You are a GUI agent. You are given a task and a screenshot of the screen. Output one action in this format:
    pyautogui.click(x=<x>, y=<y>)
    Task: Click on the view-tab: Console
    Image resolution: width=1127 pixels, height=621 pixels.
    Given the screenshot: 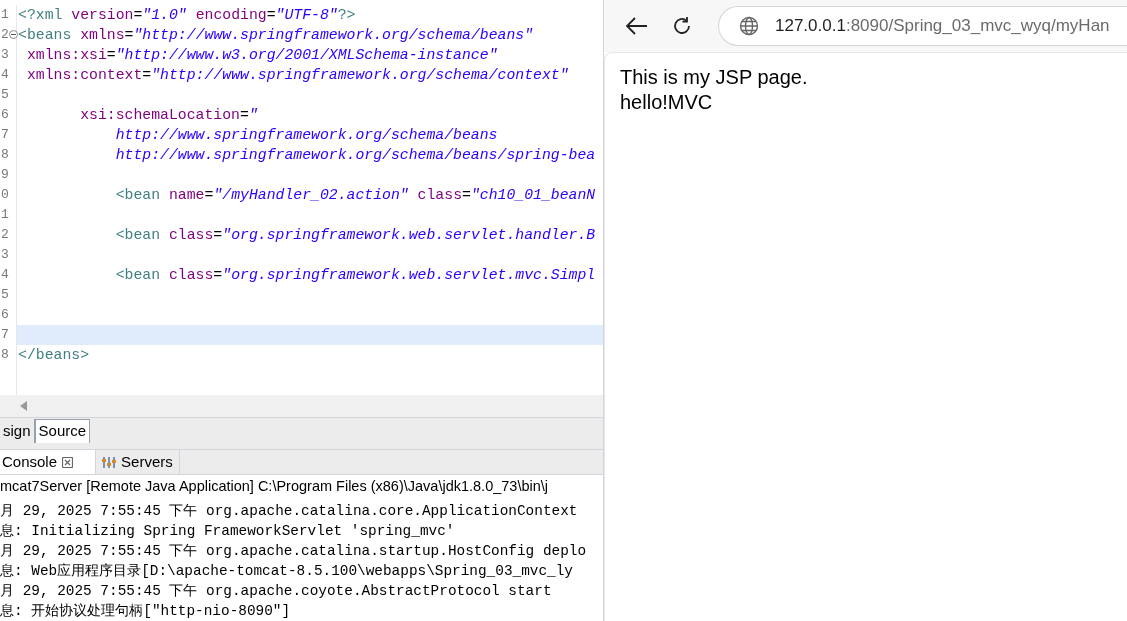 What is the action you would take?
    pyautogui.click(x=48, y=462)
    